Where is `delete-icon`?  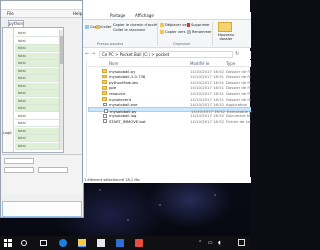
delete-icon is located at coordinates (188, 25).